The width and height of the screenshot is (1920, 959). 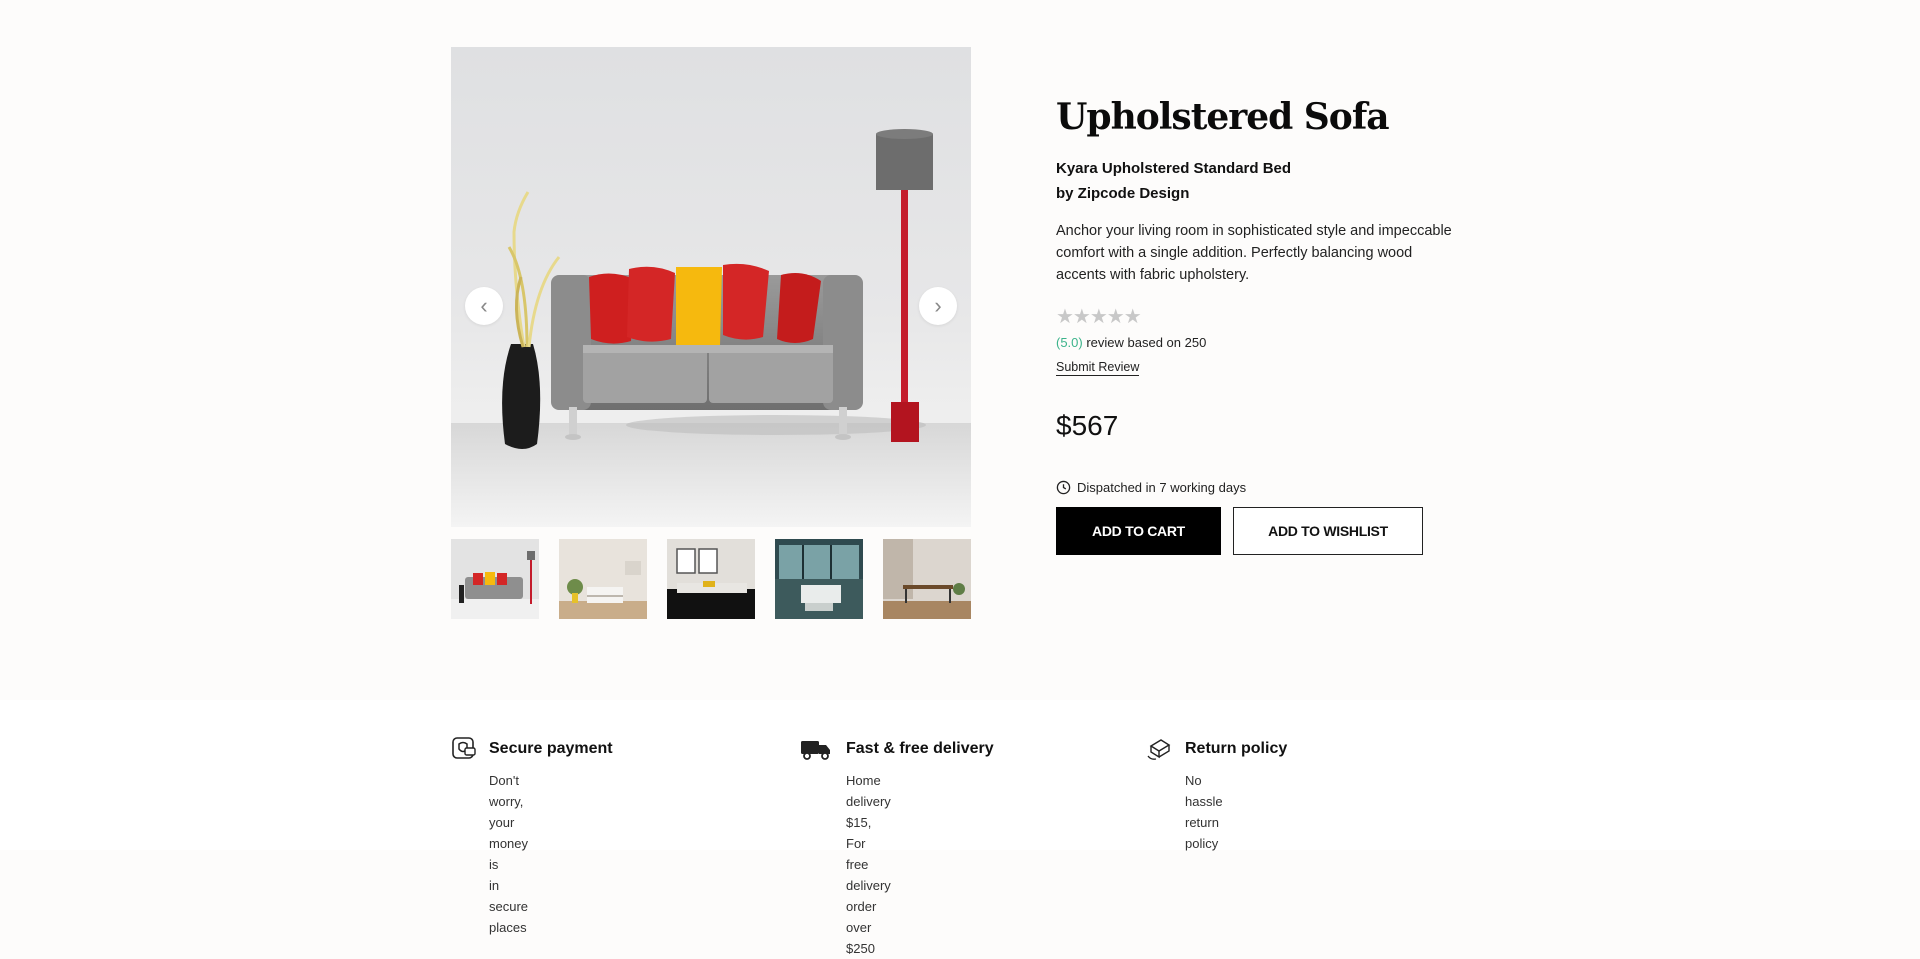 What do you see at coordinates (1266, 342) in the screenshot?
I see `rating-summary: (5.0) review based on 250` at bounding box center [1266, 342].